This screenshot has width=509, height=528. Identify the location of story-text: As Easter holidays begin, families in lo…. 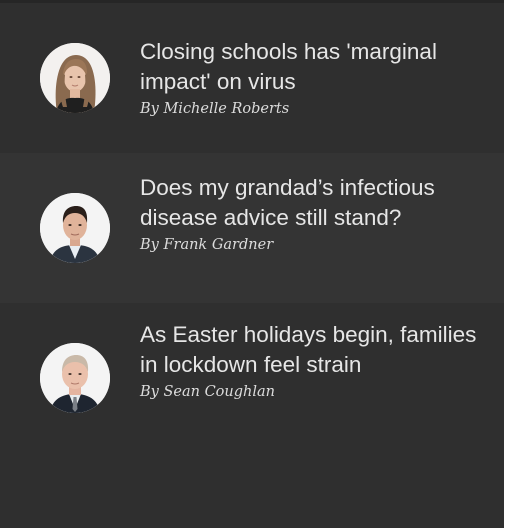
(312, 360).